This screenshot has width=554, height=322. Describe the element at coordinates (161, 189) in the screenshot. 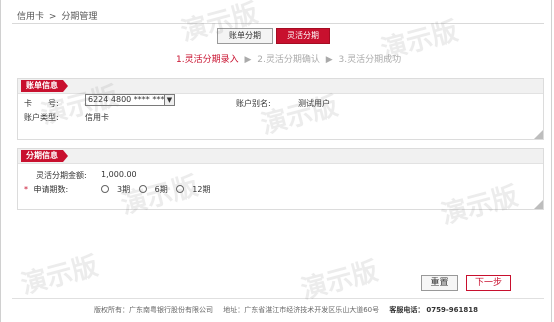

I see `period-option-label: 6期` at that location.